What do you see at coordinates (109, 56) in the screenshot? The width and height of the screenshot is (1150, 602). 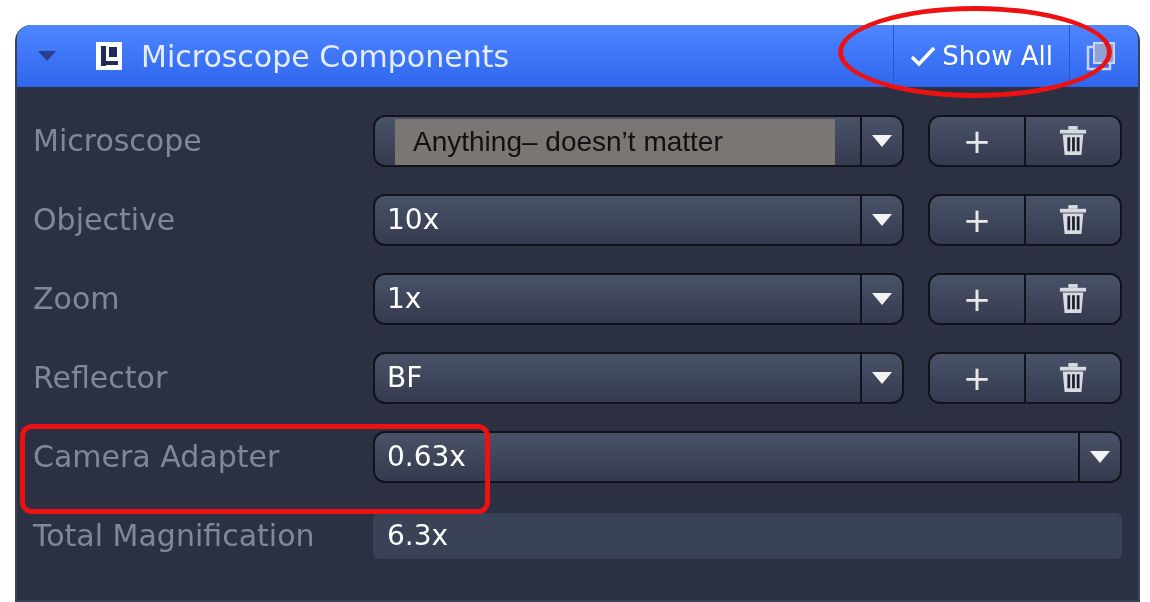 I see `panel-icon` at bounding box center [109, 56].